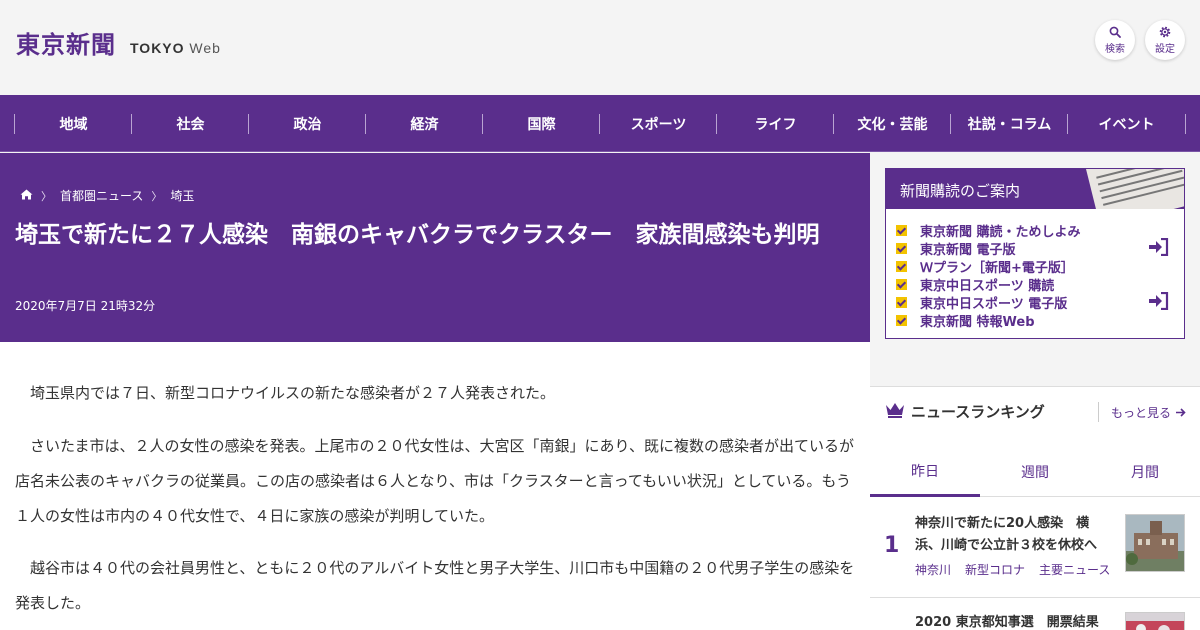  I want to click on breadcrumb-item: 首都圏ニュース, so click(101, 195).